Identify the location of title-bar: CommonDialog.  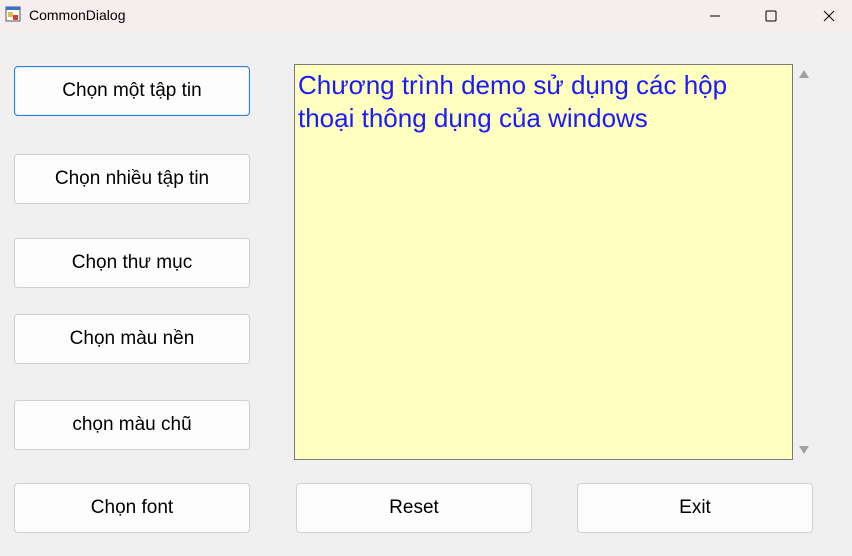
(426, 15).